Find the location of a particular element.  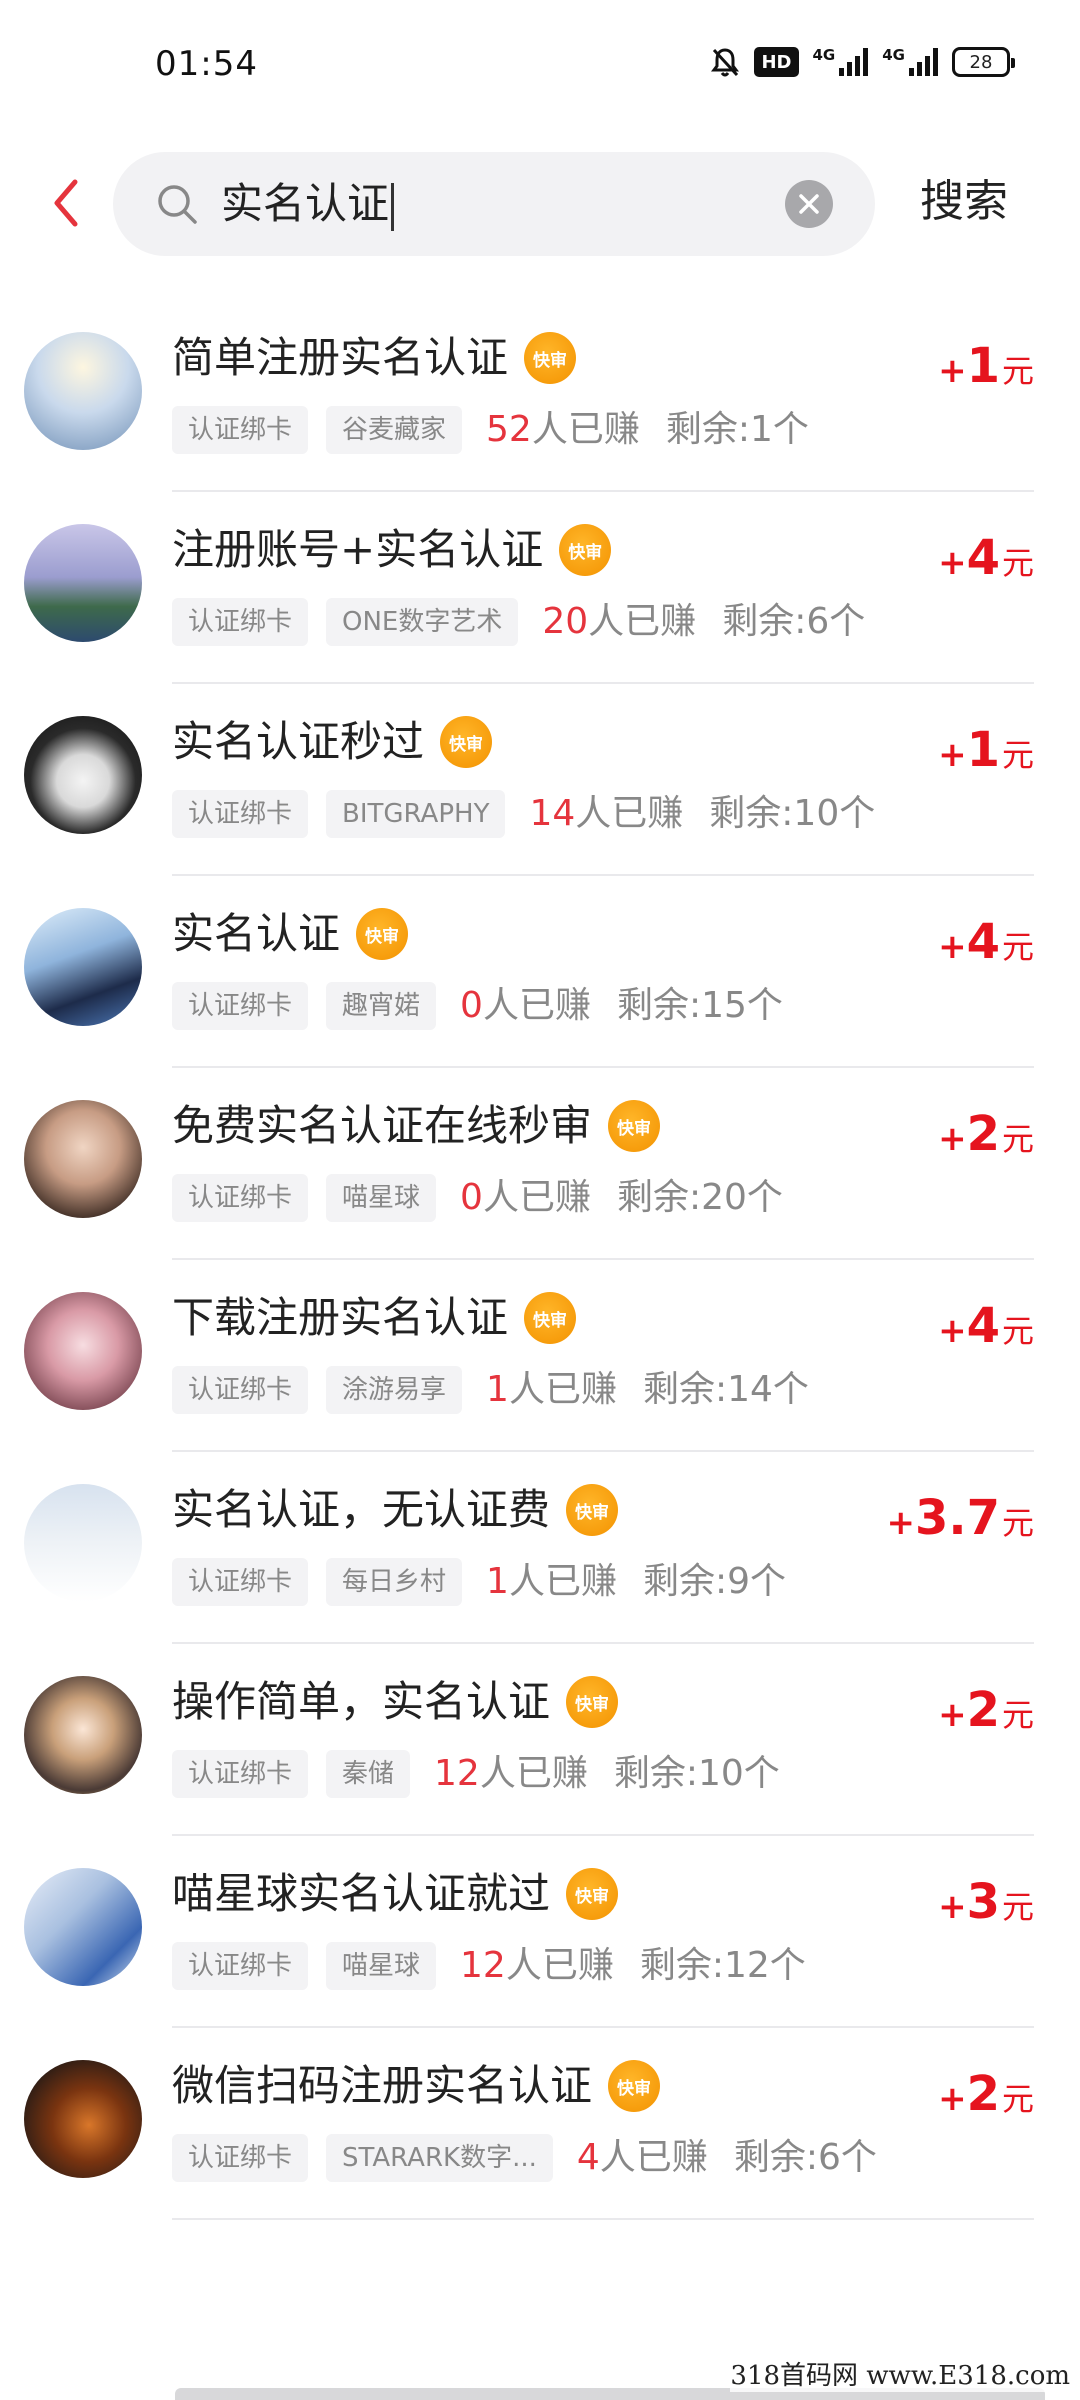

reward-value: 3.7 is located at coordinates (957, 1518).